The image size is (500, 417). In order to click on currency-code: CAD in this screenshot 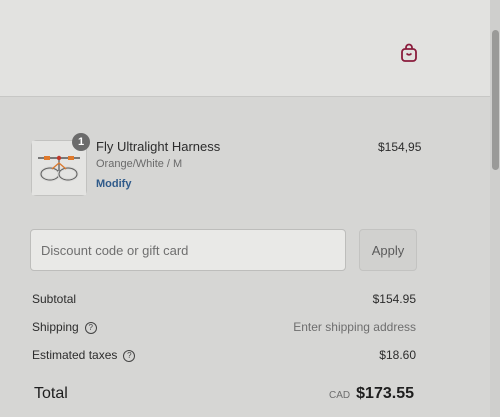, I will do `click(340, 395)`.